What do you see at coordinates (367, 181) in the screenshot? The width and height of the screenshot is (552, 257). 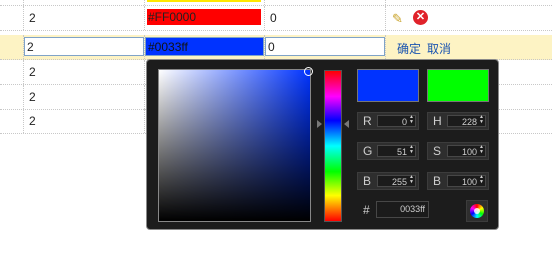 I see `blue-label: B` at bounding box center [367, 181].